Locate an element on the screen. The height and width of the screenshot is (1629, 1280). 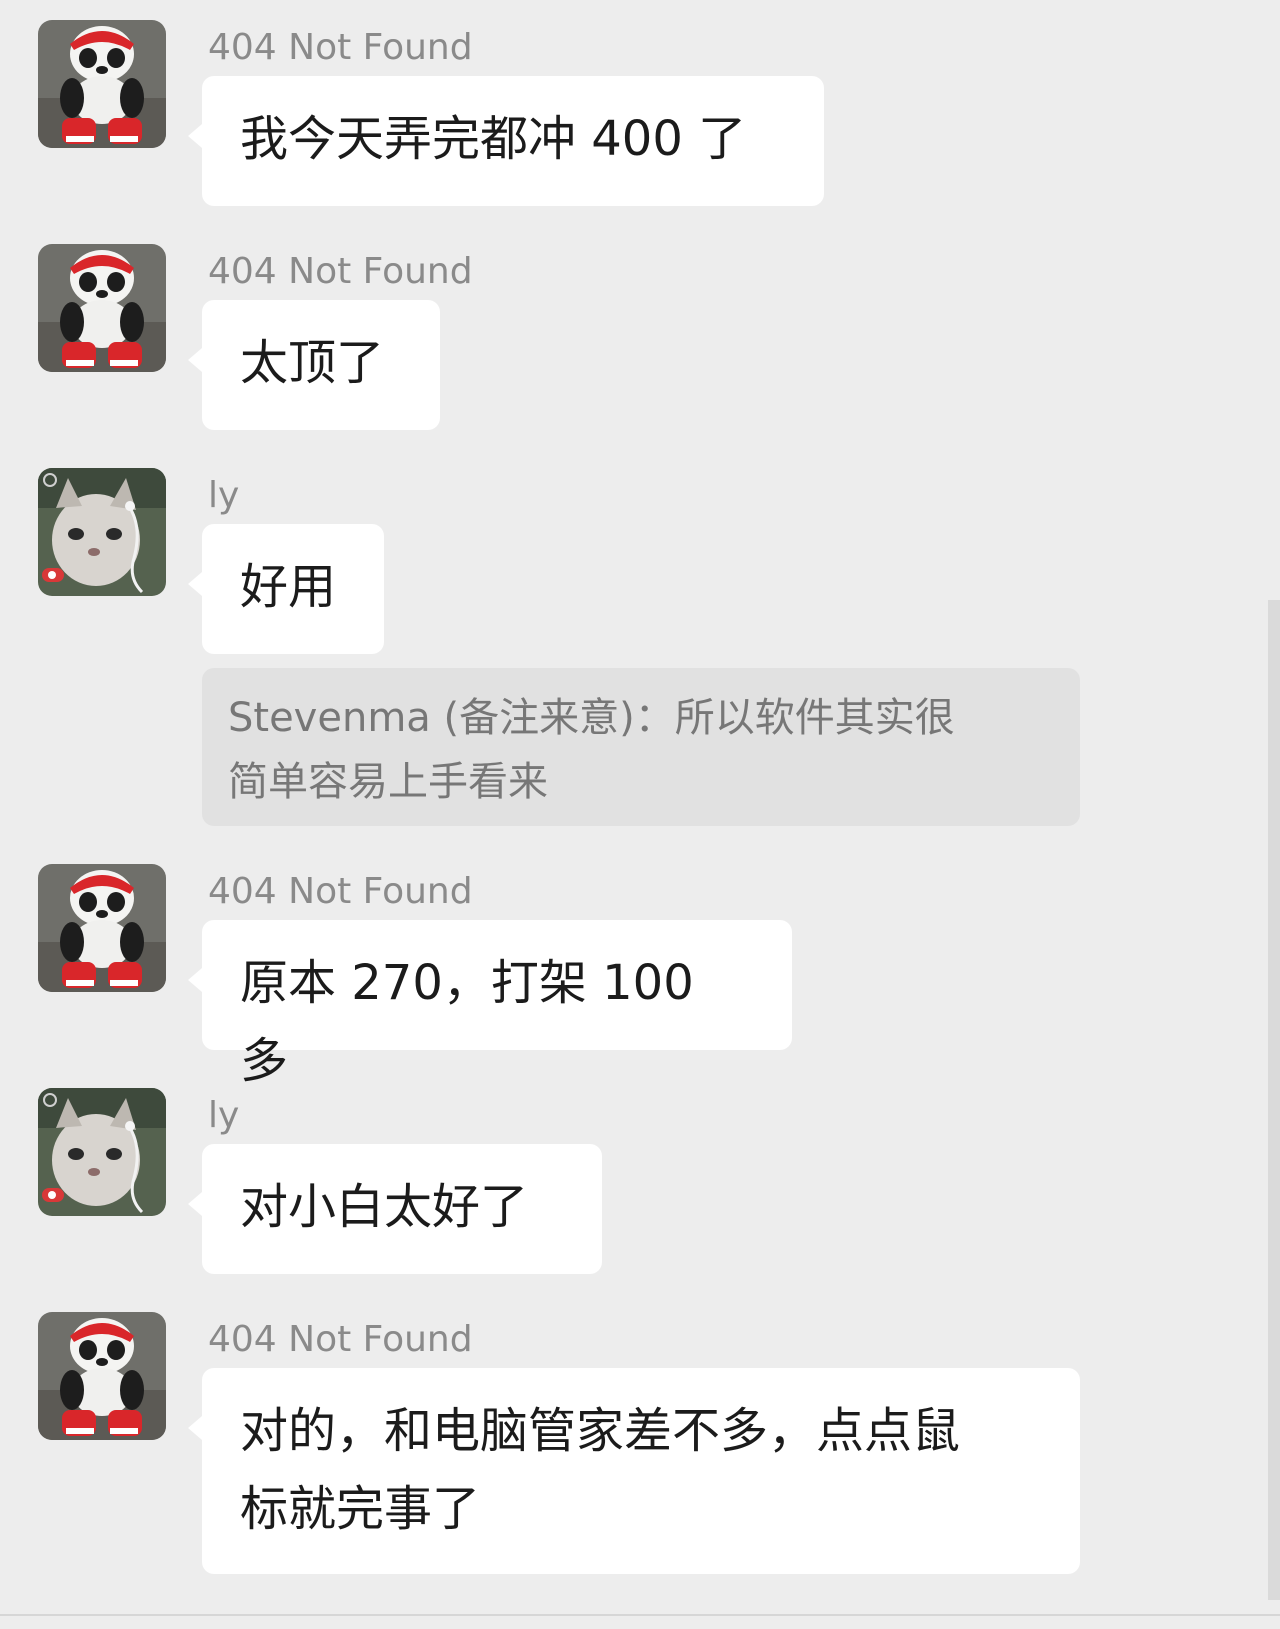
message-bubble: 对小白太好了 is located at coordinates (395, 1209).